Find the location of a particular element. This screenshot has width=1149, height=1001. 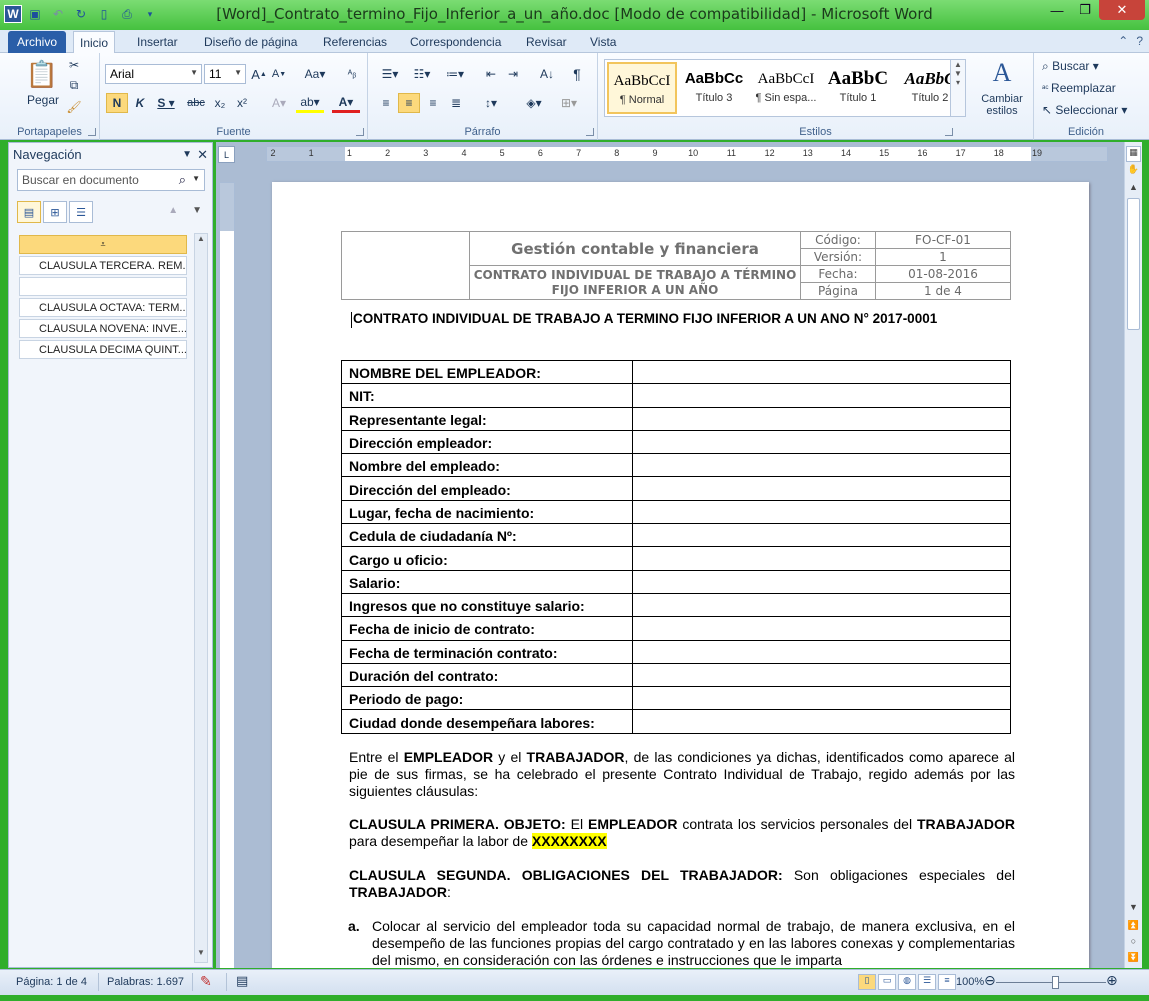

collapse-ribbon-icon: ⌃ is located at coordinates (1123, 41).